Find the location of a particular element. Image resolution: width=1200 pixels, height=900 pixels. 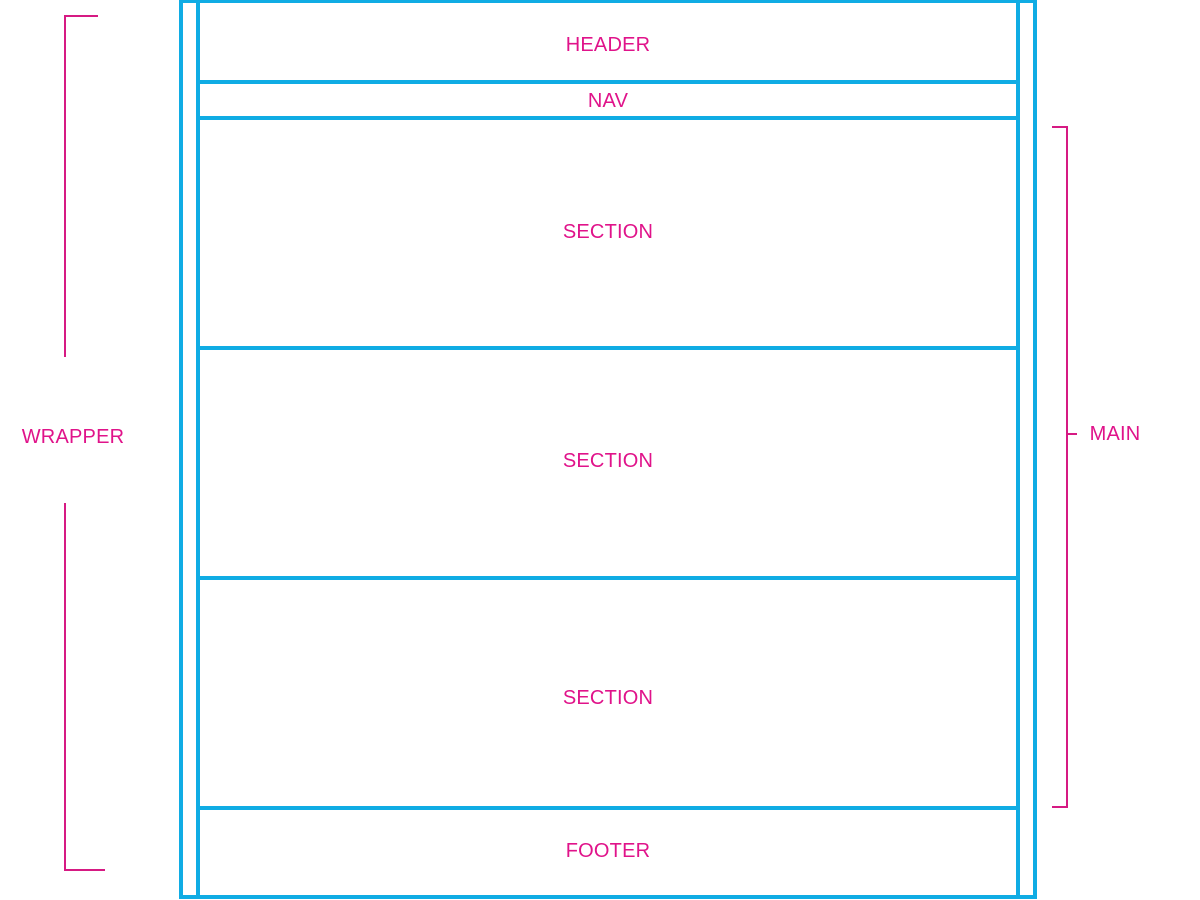

section-1-label: SECTION is located at coordinates (608, 232).